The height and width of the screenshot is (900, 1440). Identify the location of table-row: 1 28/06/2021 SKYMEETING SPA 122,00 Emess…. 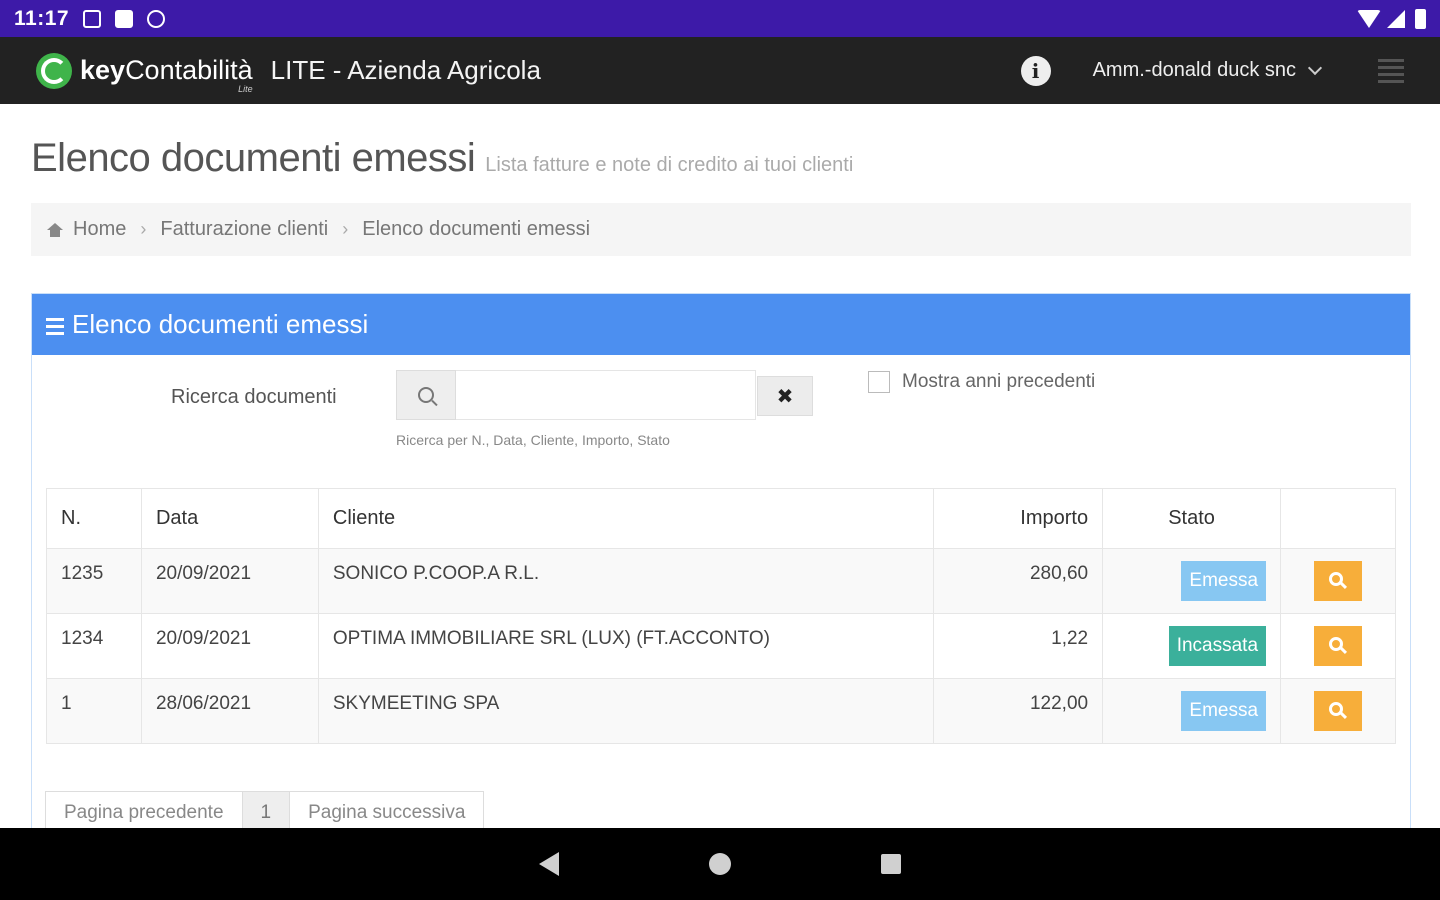
(721, 711).